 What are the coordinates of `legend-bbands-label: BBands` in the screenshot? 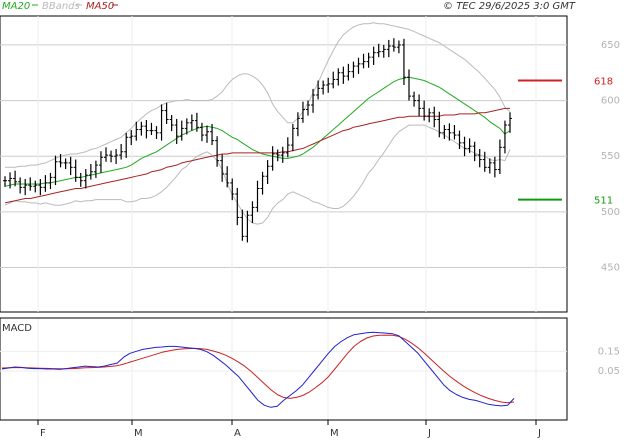 It's located at (61, 6).